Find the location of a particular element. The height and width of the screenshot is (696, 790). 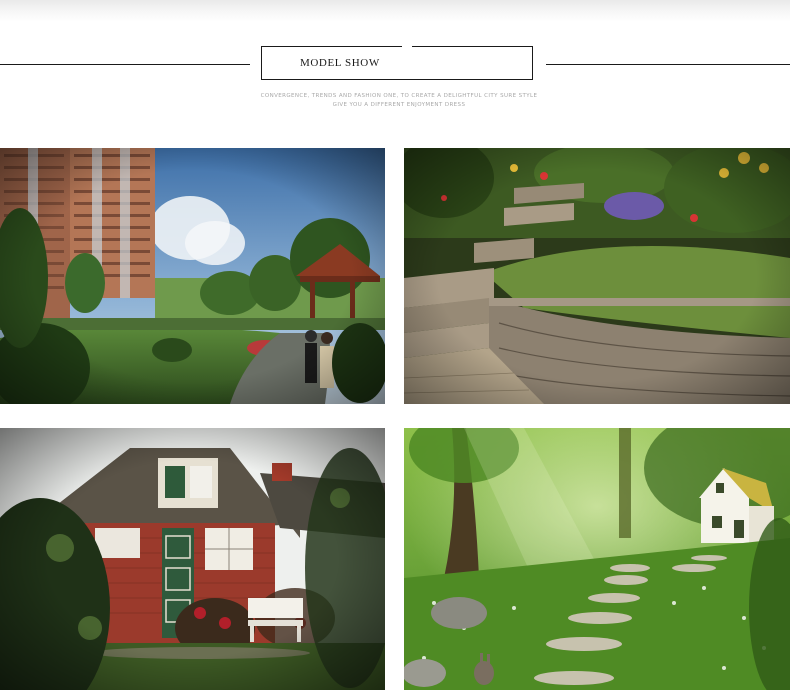

header-rule-left is located at coordinates (125, 64).